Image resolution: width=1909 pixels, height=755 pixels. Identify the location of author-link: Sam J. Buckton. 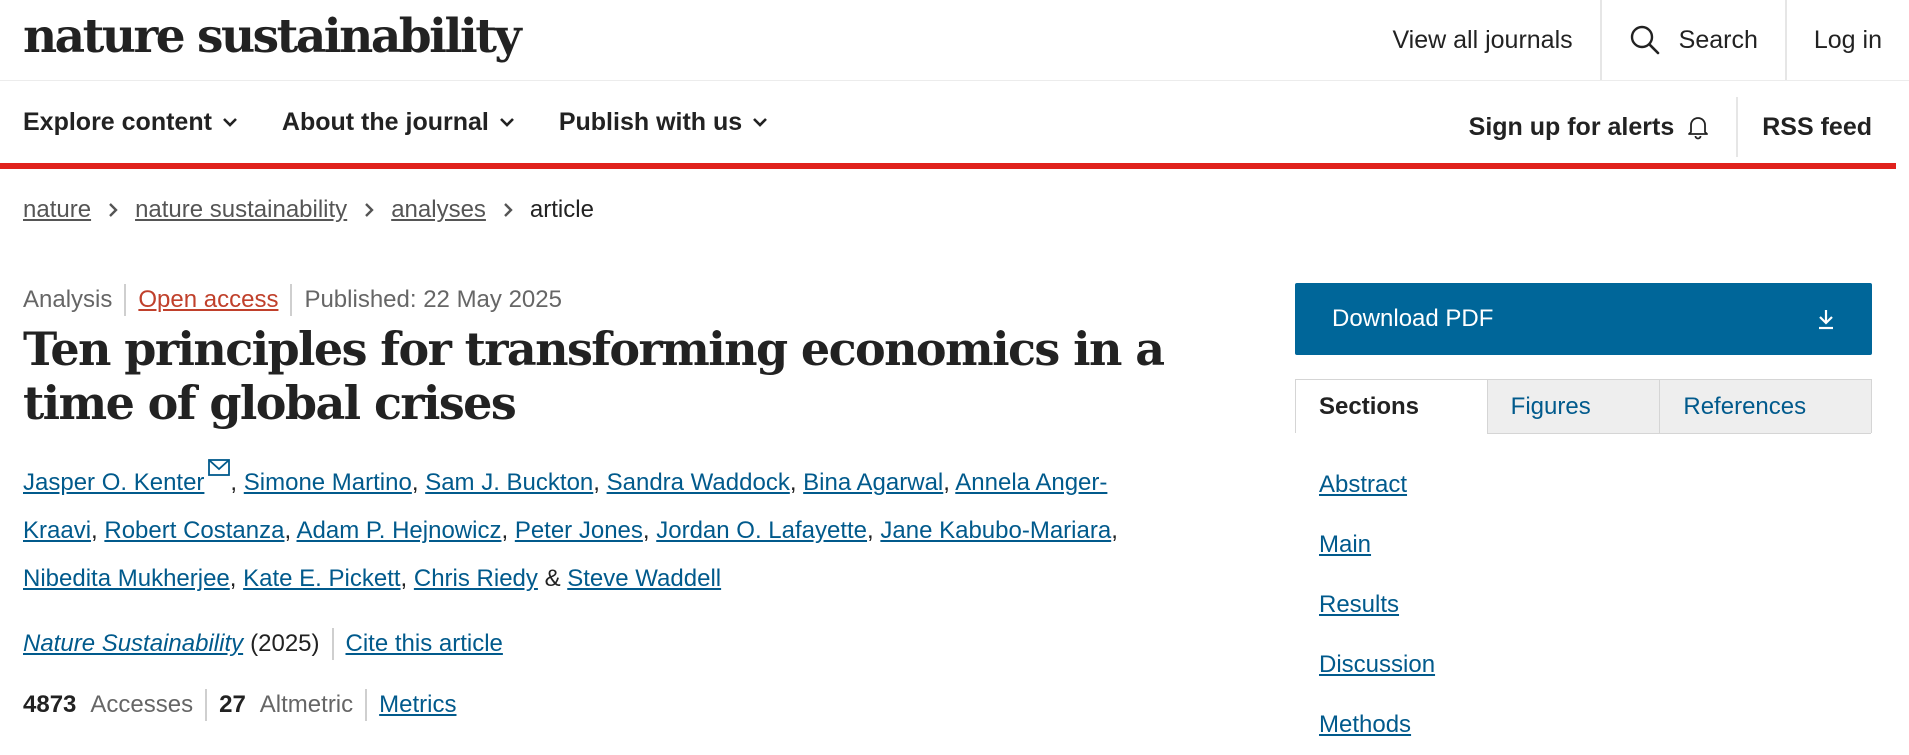
(509, 482).